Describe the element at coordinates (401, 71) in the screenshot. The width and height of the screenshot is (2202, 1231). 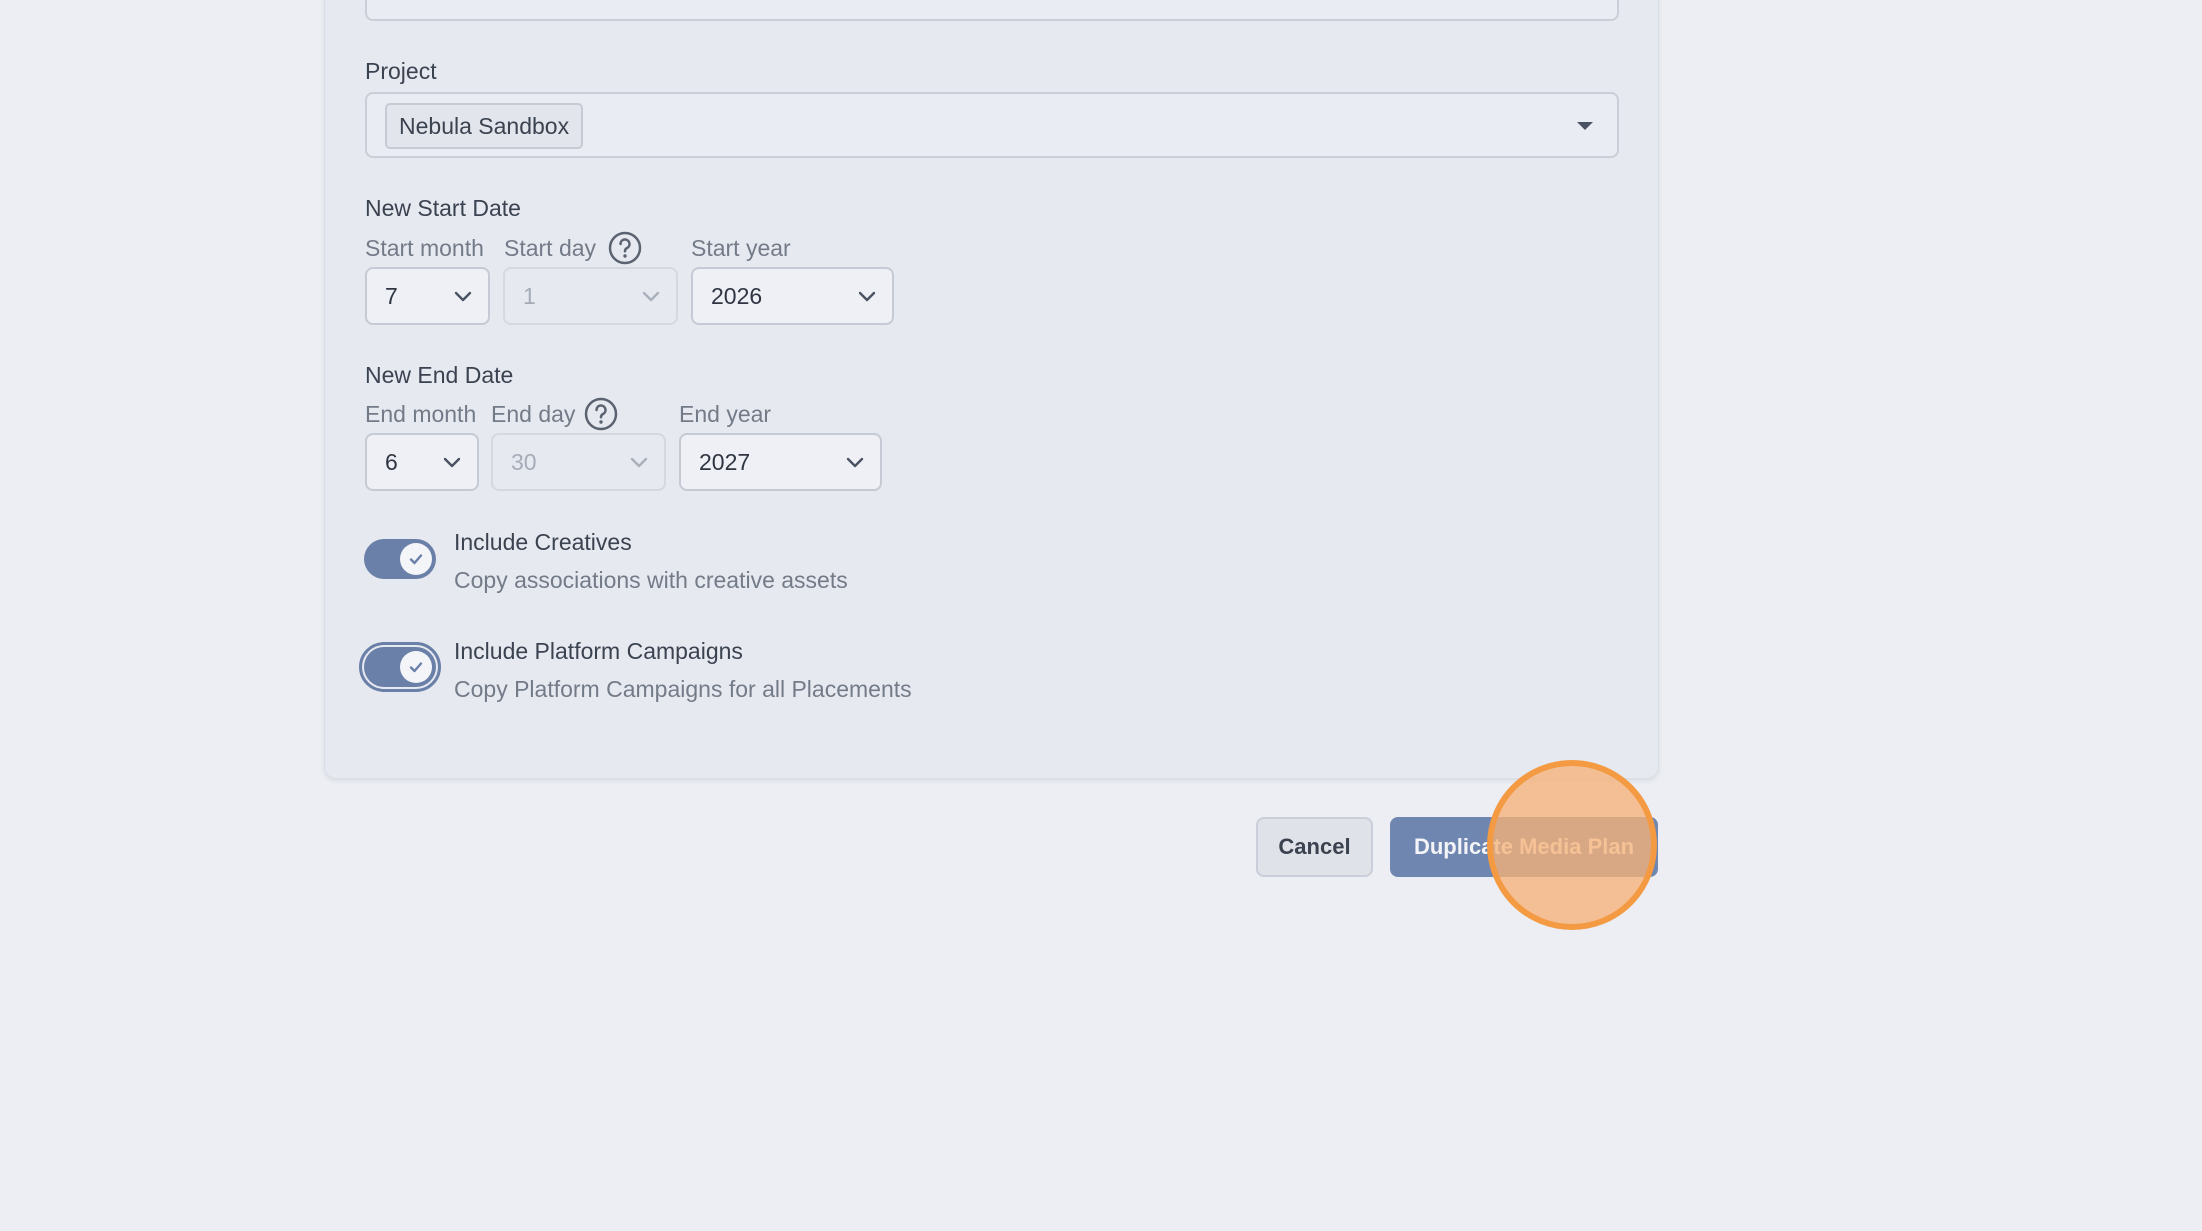
I see `project-label: Project` at that location.